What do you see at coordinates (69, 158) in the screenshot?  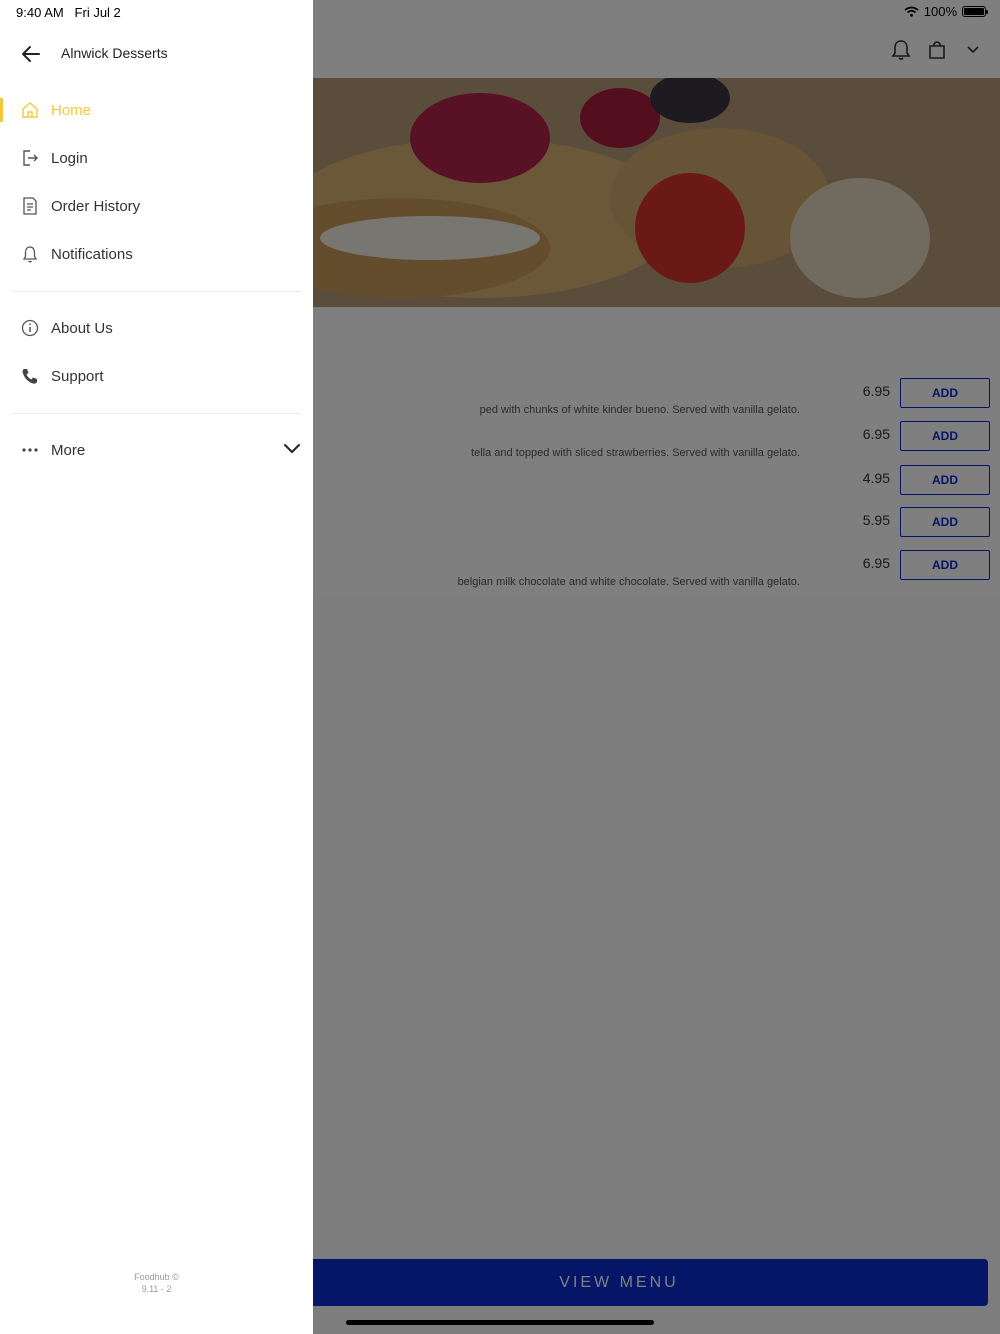 I see `nav-item-label: Login` at bounding box center [69, 158].